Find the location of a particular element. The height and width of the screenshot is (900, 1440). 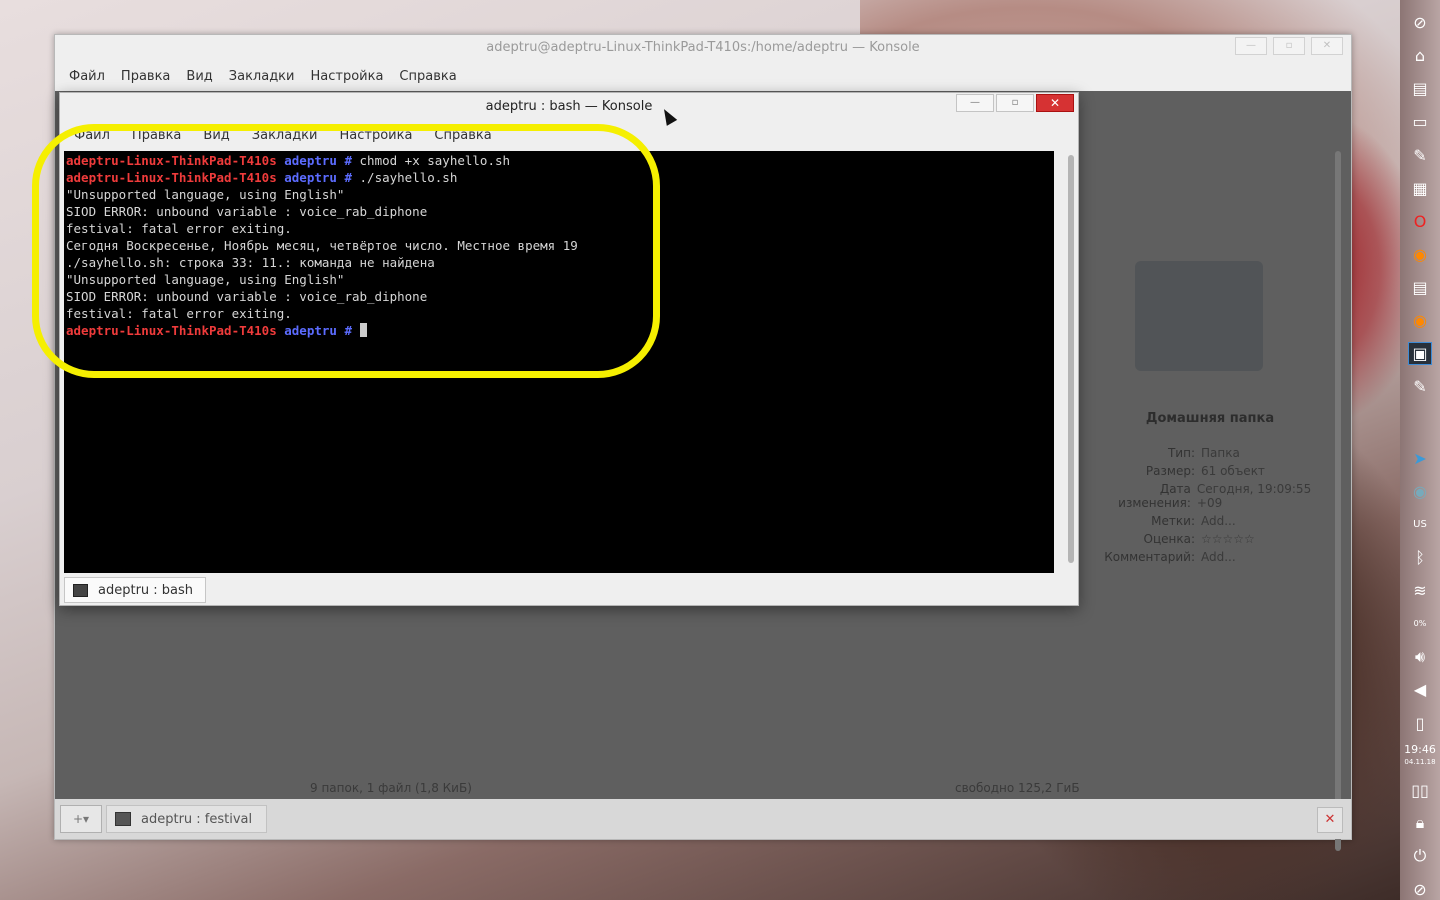

terminal-line: adeptru-Linux-ThinkPad-T410s adeptru # is located at coordinates (560, 330).